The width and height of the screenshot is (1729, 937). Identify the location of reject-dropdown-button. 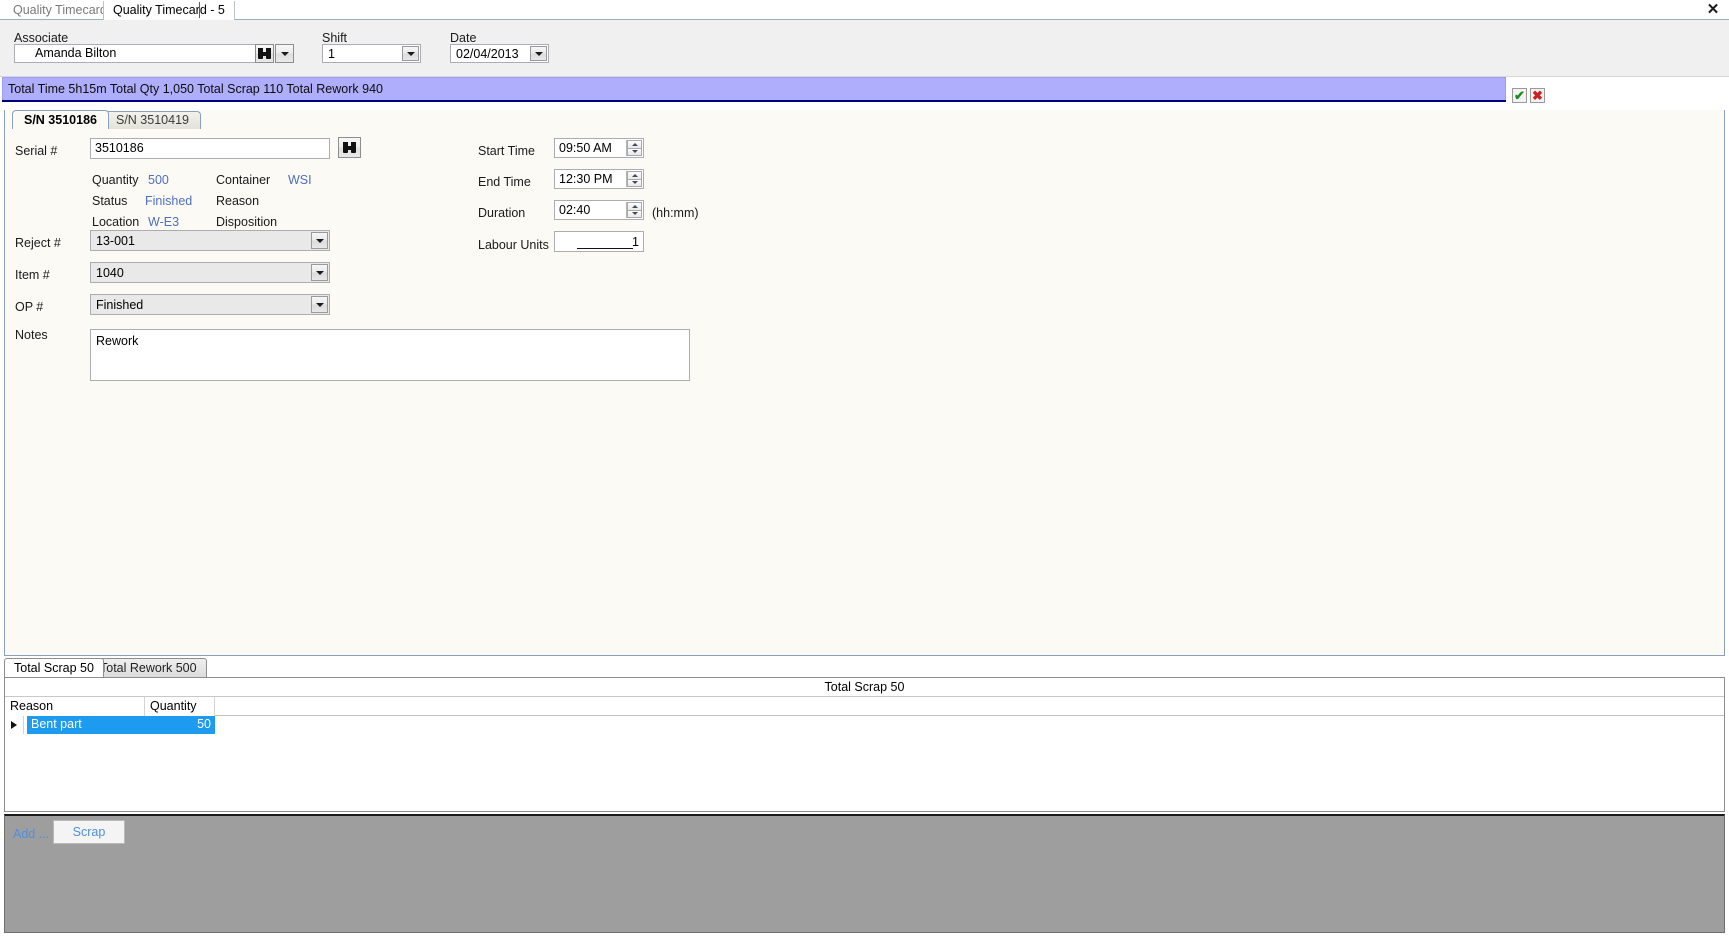
(319, 240).